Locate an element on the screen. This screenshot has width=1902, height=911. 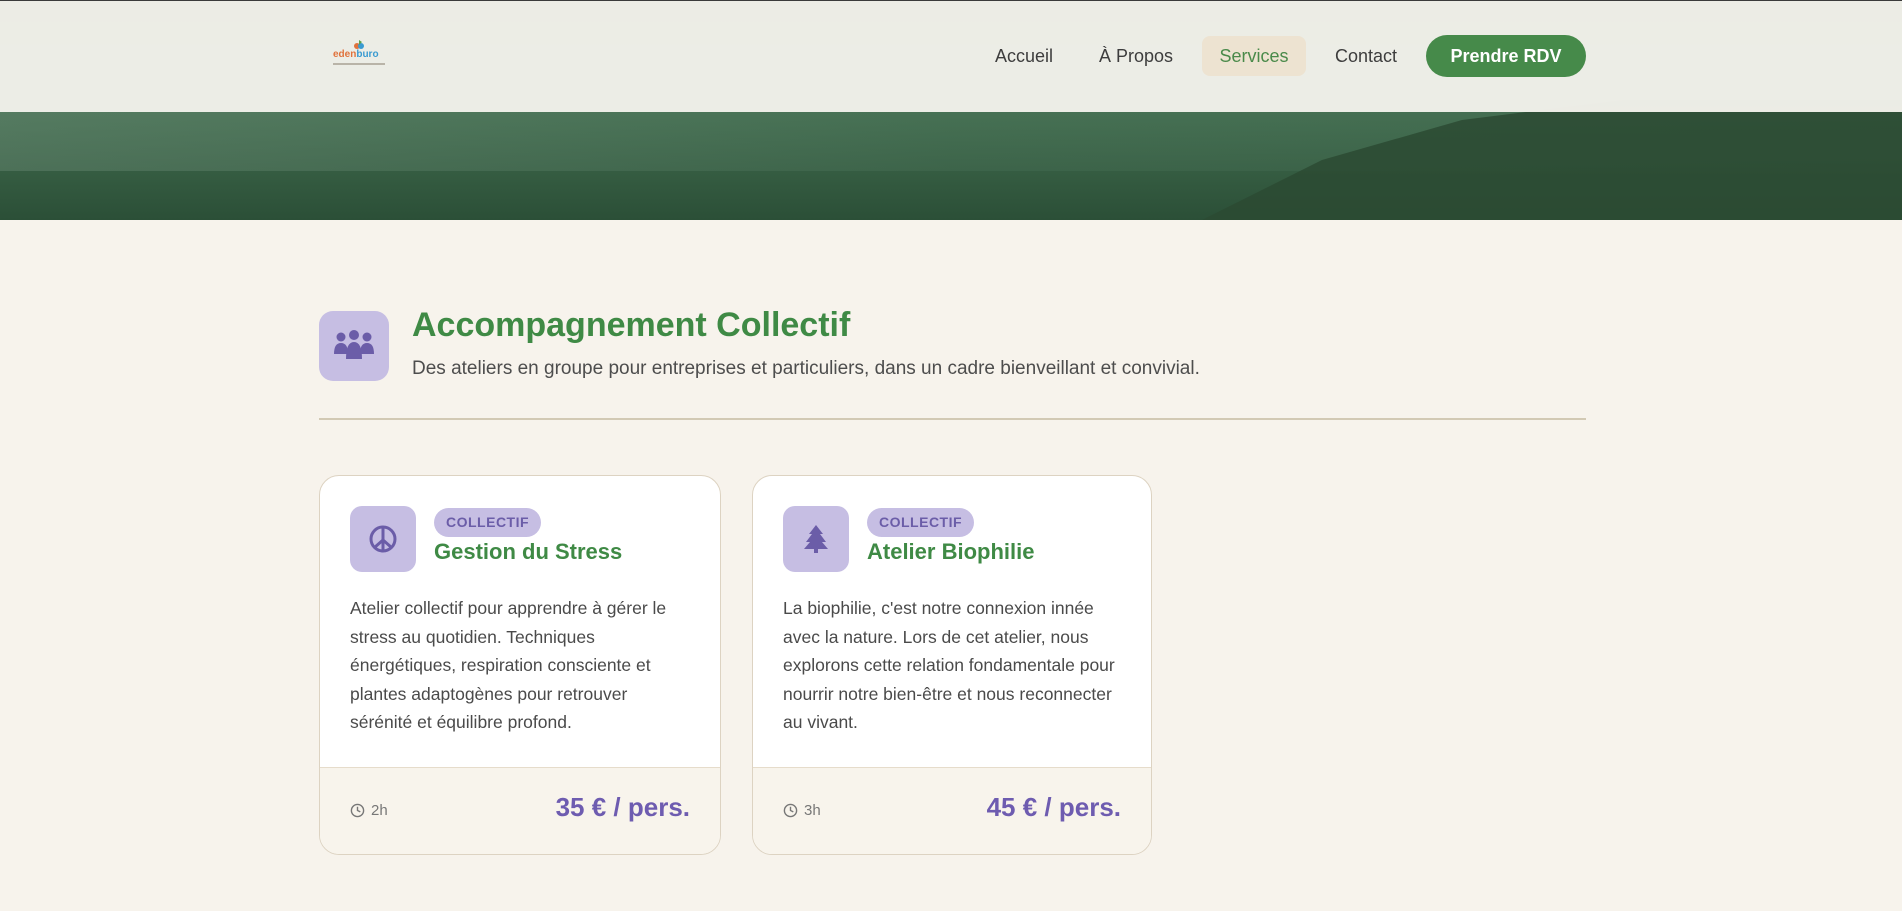
duration: 2h is located at coordinates (369, 810).